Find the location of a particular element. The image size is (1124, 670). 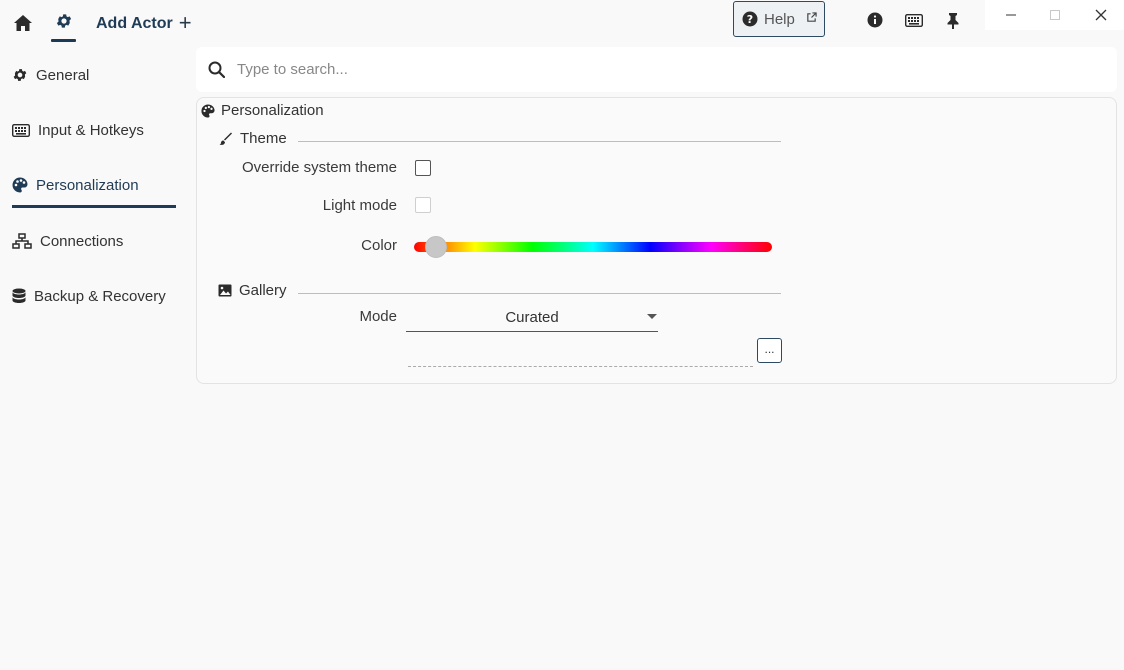

gallery-title-text: Gallery is located at coordinates (263, 290).